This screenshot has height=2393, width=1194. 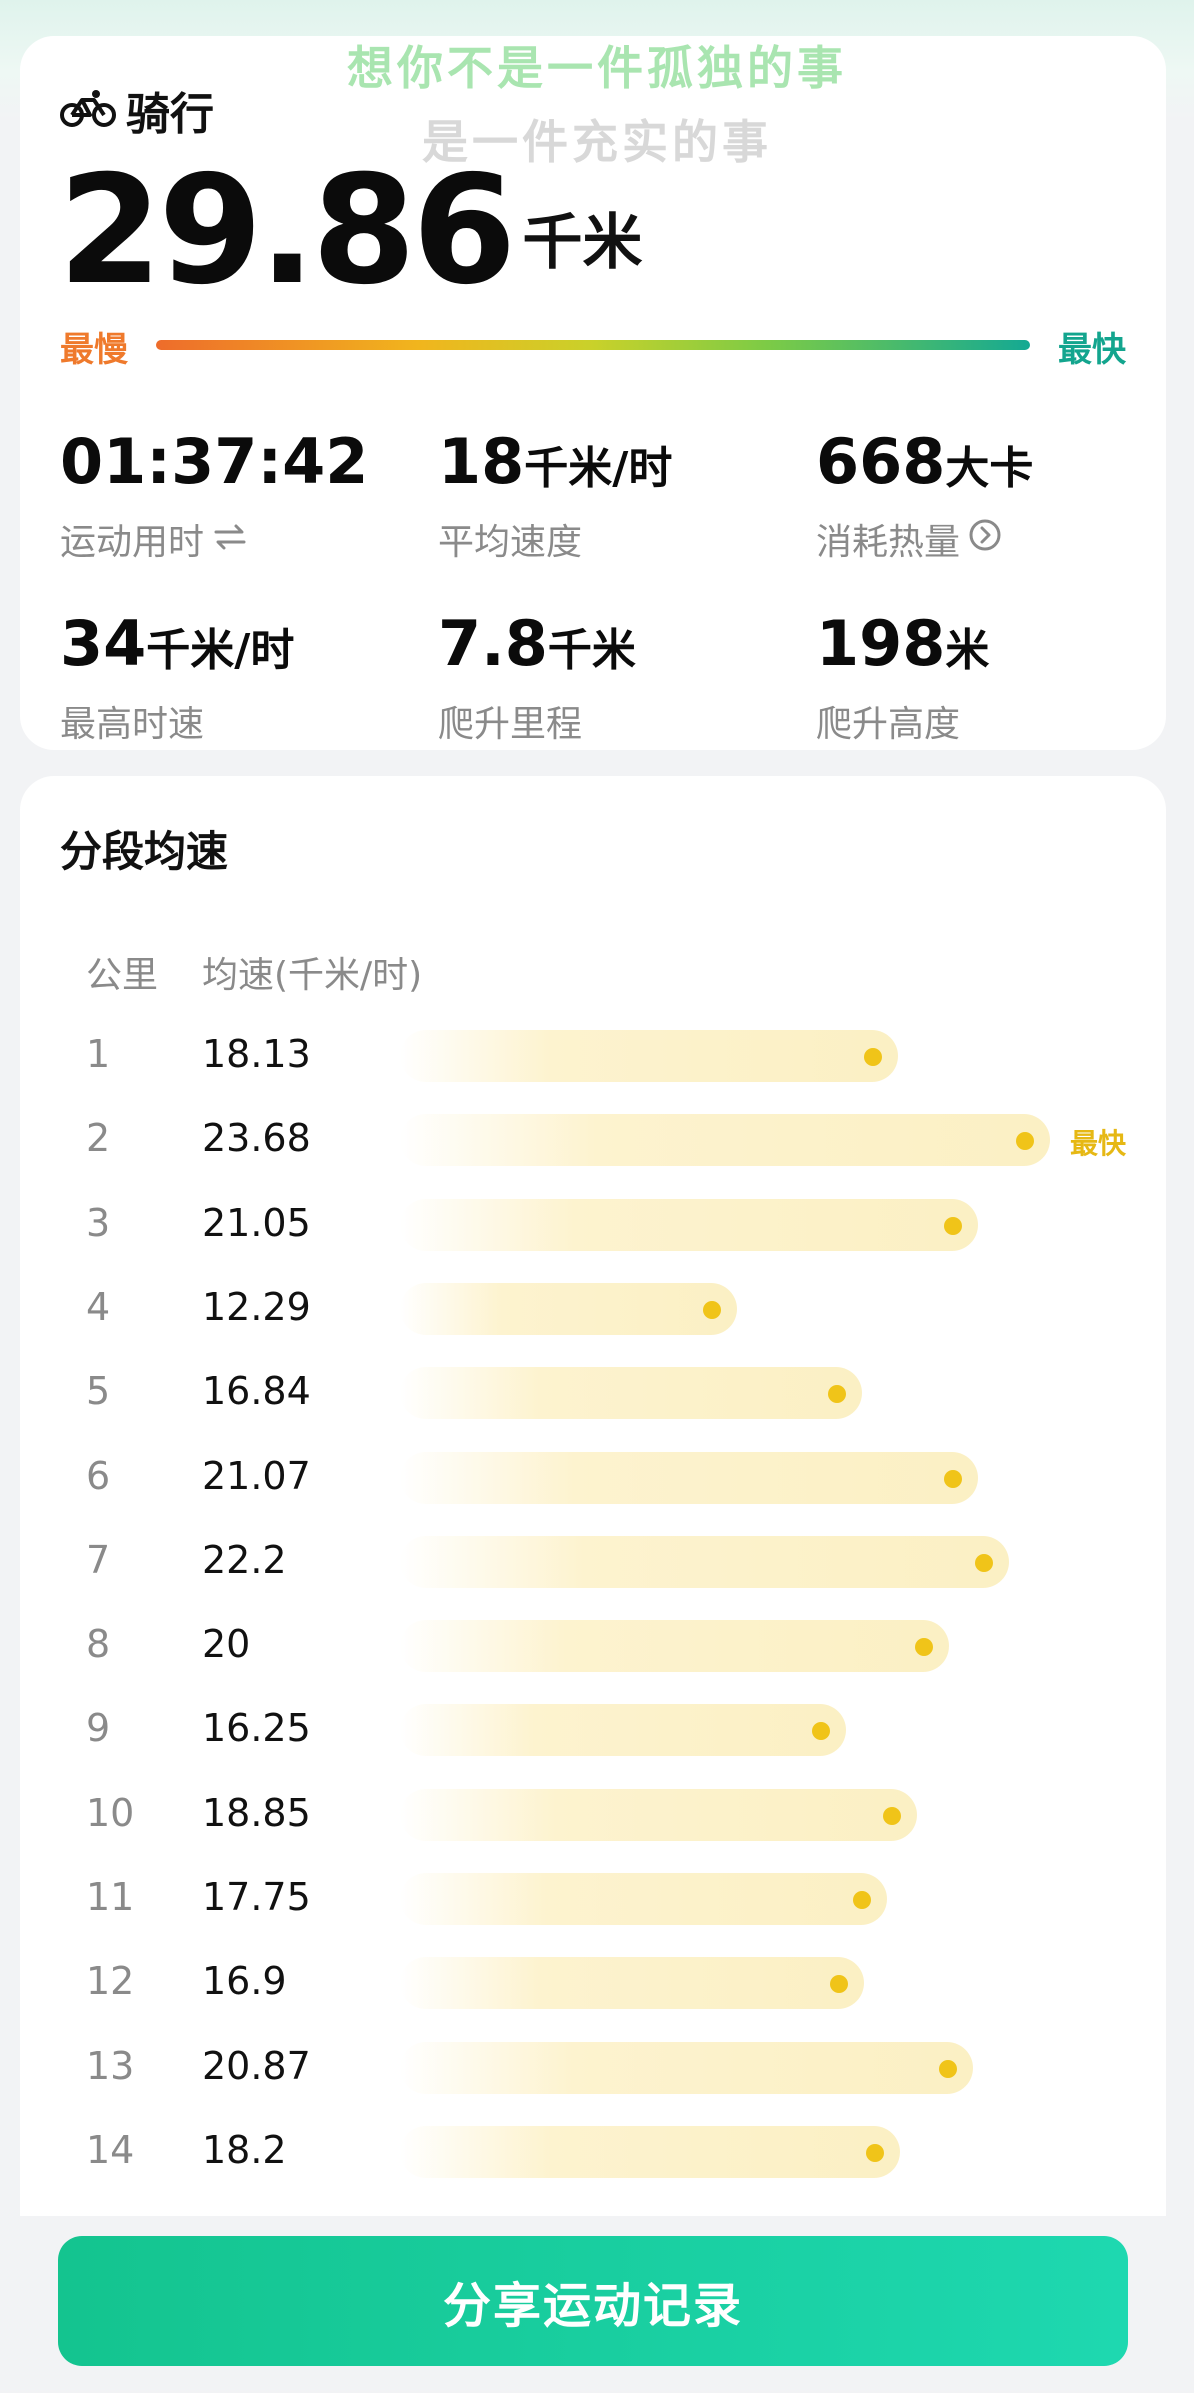 What do you see at coordinates (244, 2149) in the screenshot?
I see `split-speed: 18.2` at bounding box center [244, 2149].